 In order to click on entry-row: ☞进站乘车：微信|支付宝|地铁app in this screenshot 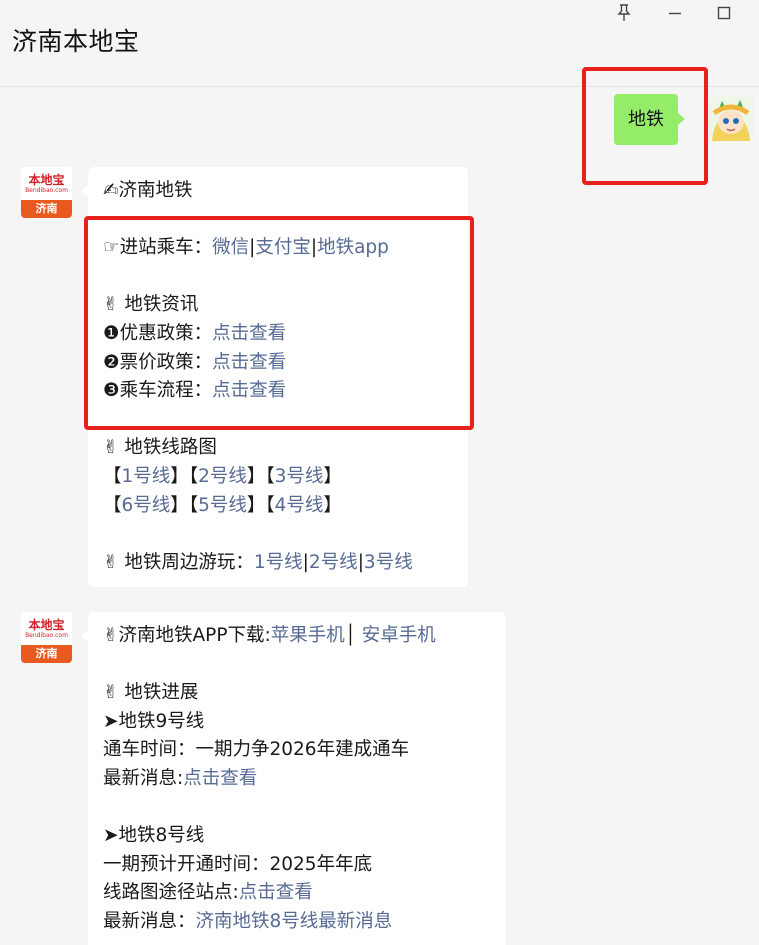, I will do `click(246, 248)`.